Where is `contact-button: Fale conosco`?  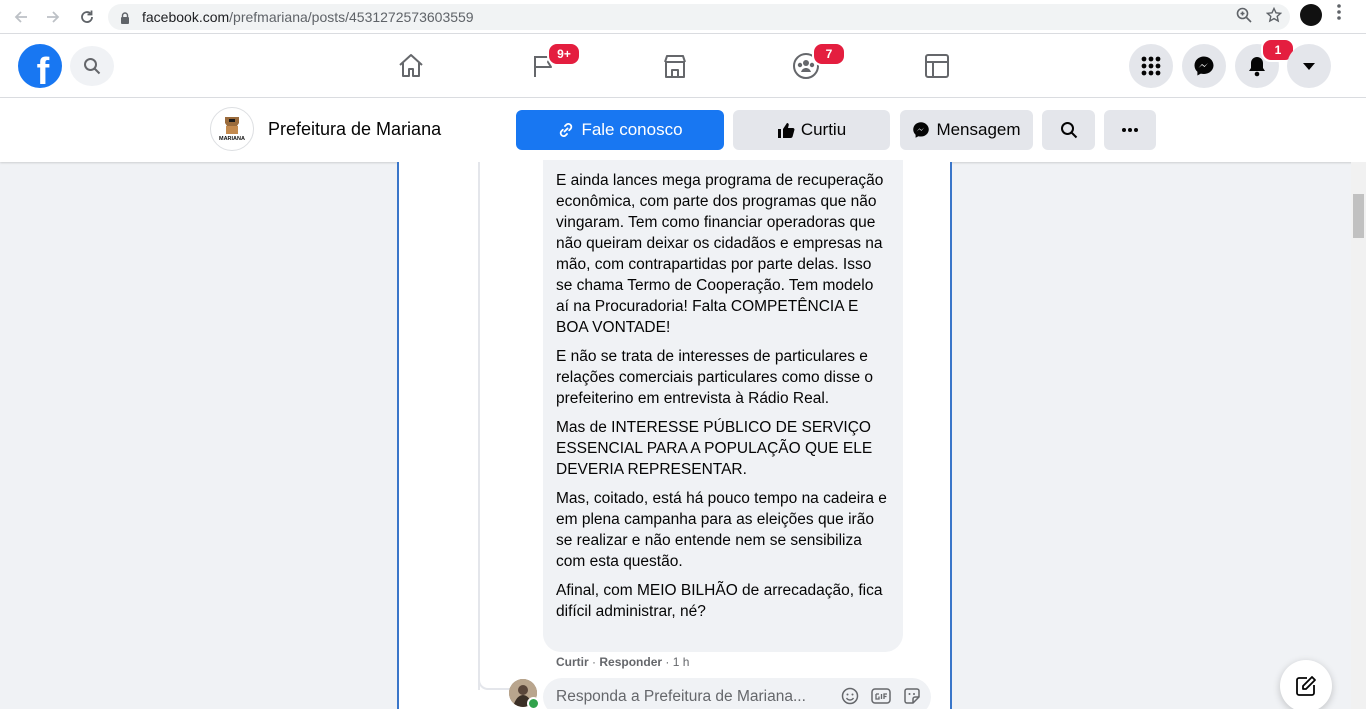 contact-button: Fale conosco is located at coordinates (620, 130).